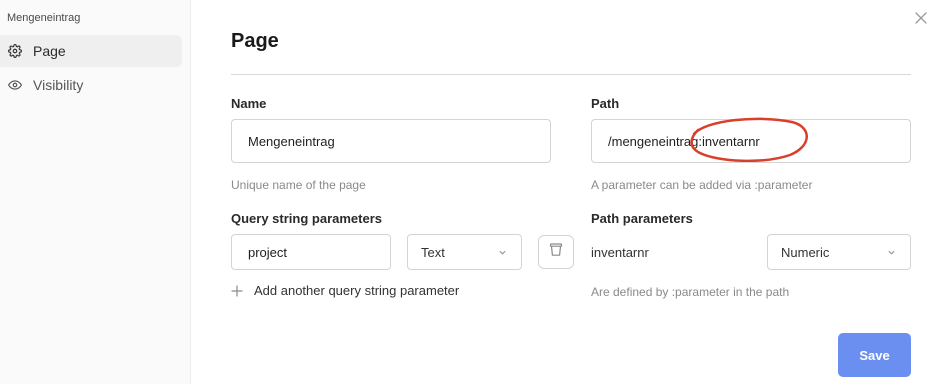 Image resolution: width=938 pixels, height=384 pixels. Describe the element at coordinates (839, 252) in the screenshot. I see `path-param-type-select: Numeric` at that location.